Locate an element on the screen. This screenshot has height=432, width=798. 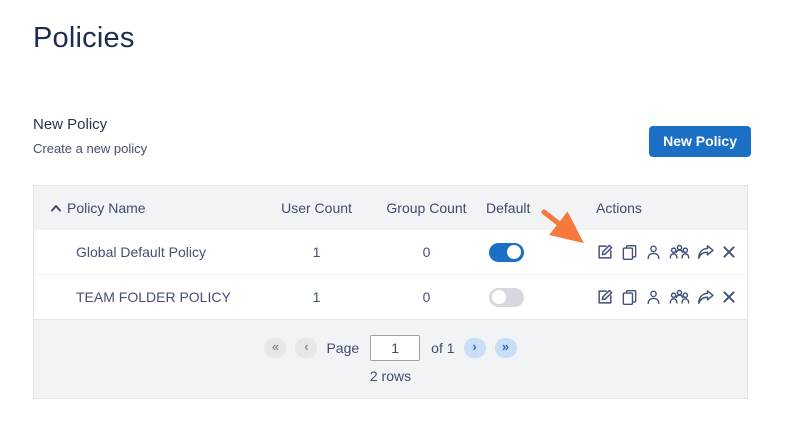
pagination: « ‹ Page of 1 › » is located at coordinates (390, 347).